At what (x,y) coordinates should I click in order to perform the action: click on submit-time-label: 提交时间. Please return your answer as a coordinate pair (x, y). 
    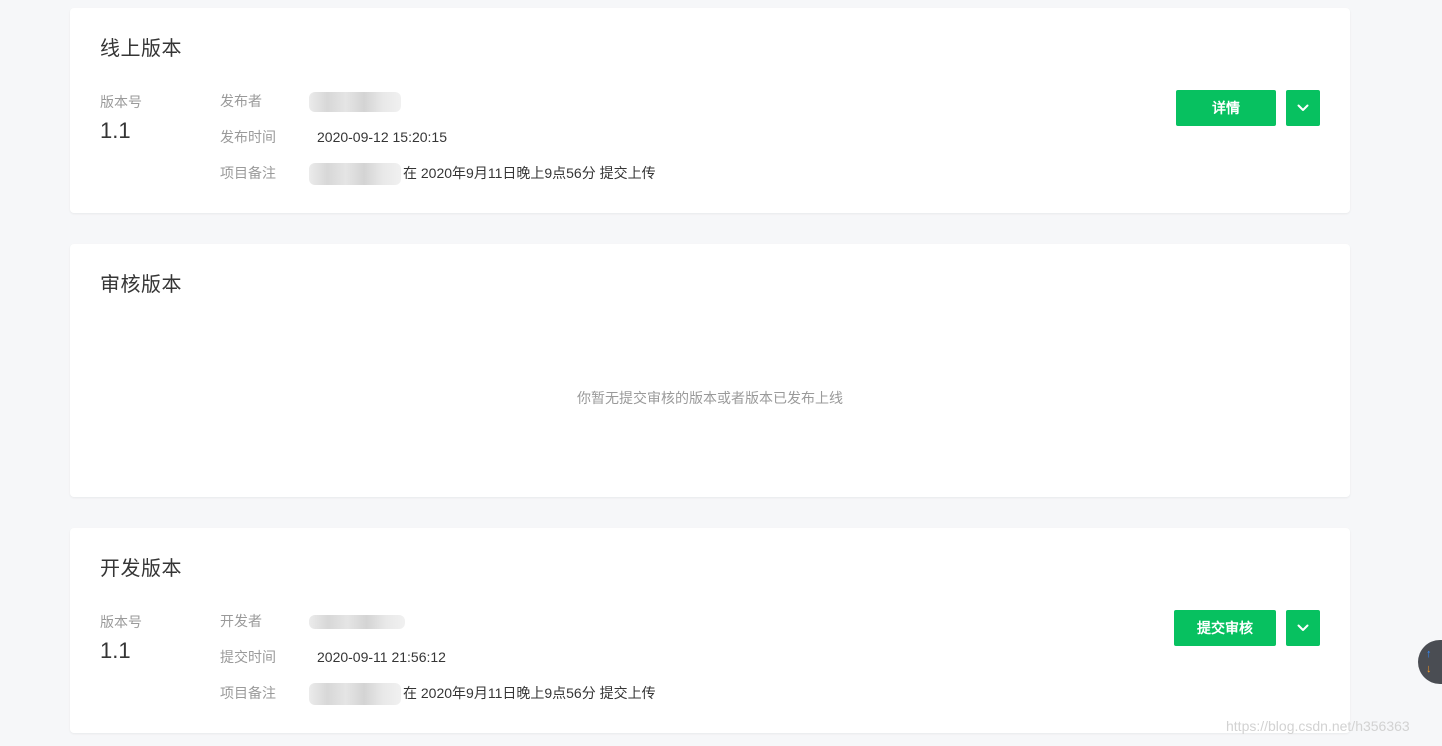
    Looking at the image, I should click on (248, 657).